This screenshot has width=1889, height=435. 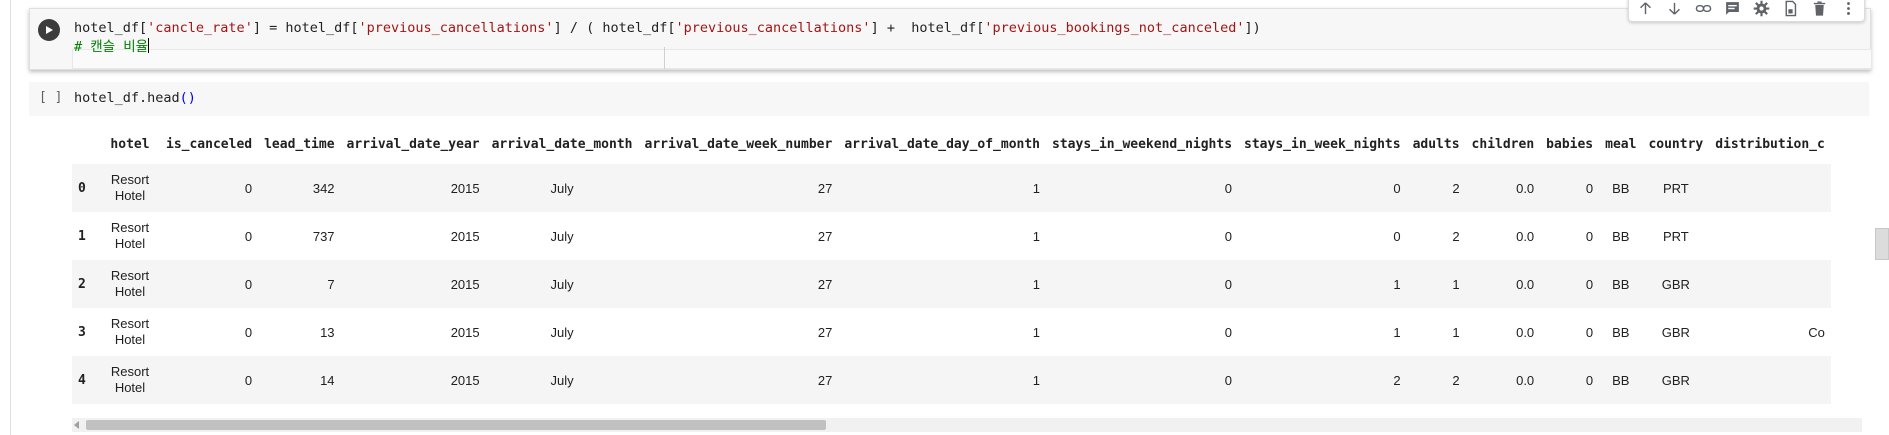 What do you see at coordinates (10, 217) in the screenshot?
I see `notebook-gutter-line` at bounding box center [10, 217].